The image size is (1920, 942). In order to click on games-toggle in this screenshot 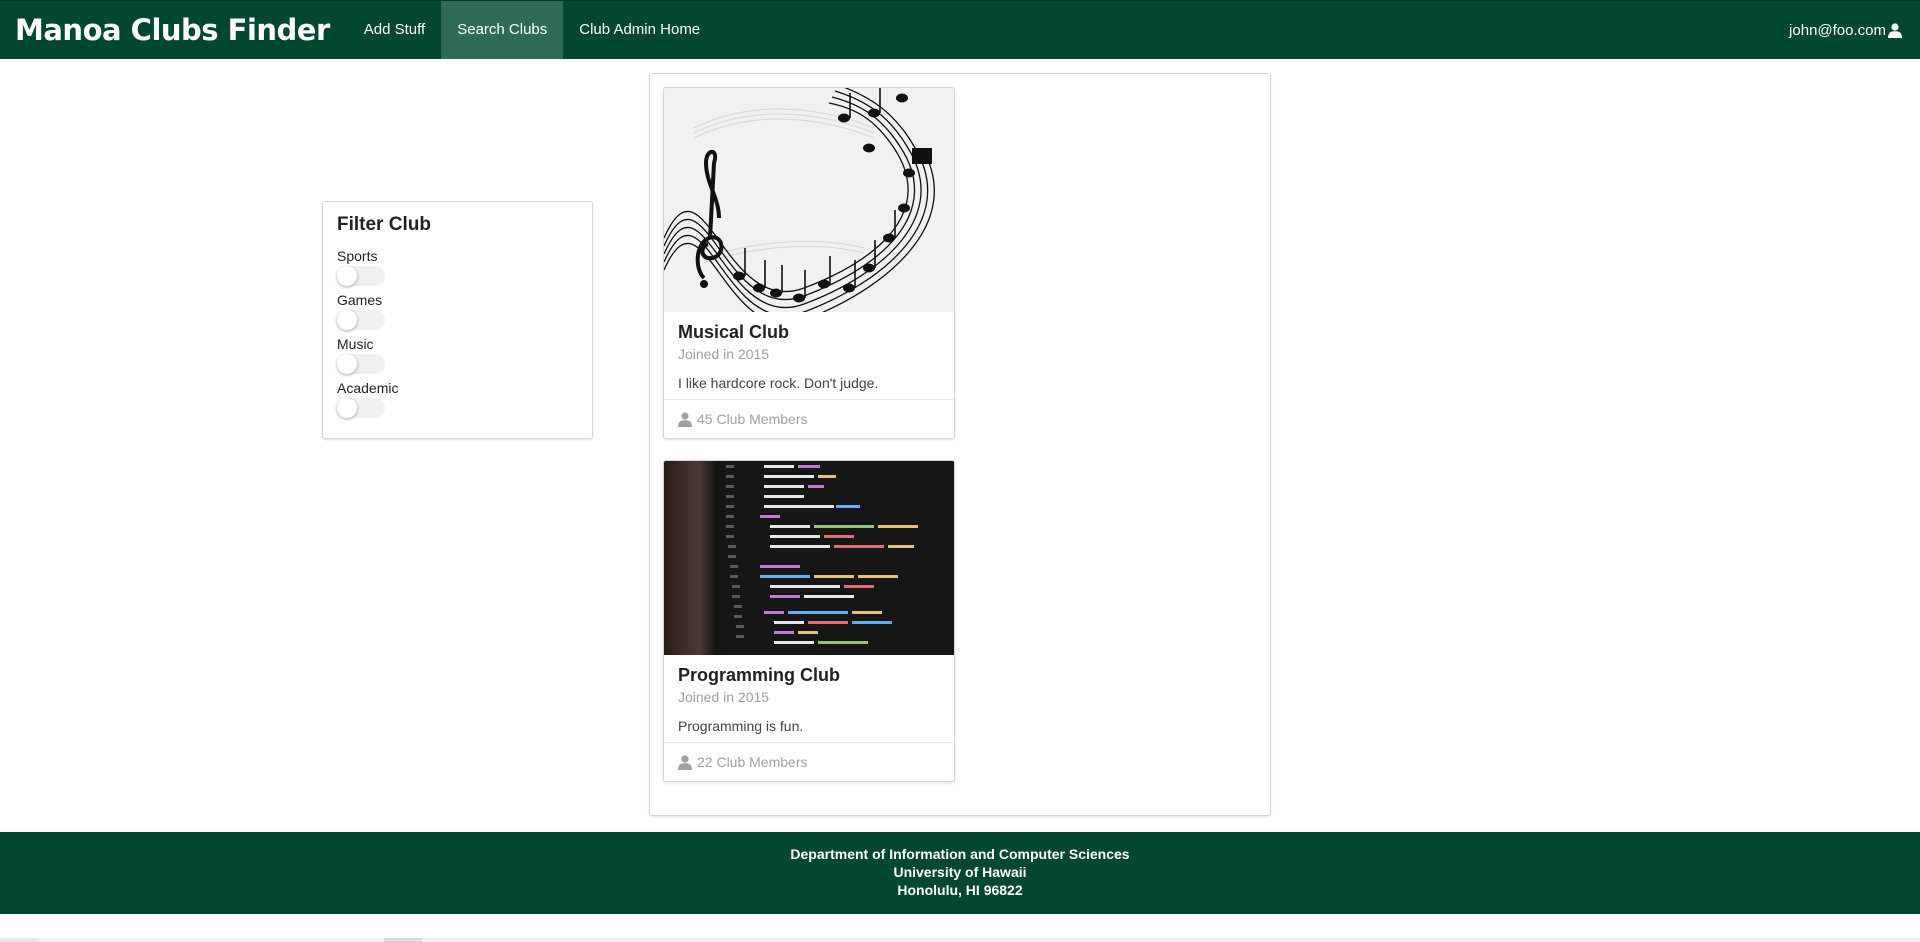, I will do `click(361, 320)`.